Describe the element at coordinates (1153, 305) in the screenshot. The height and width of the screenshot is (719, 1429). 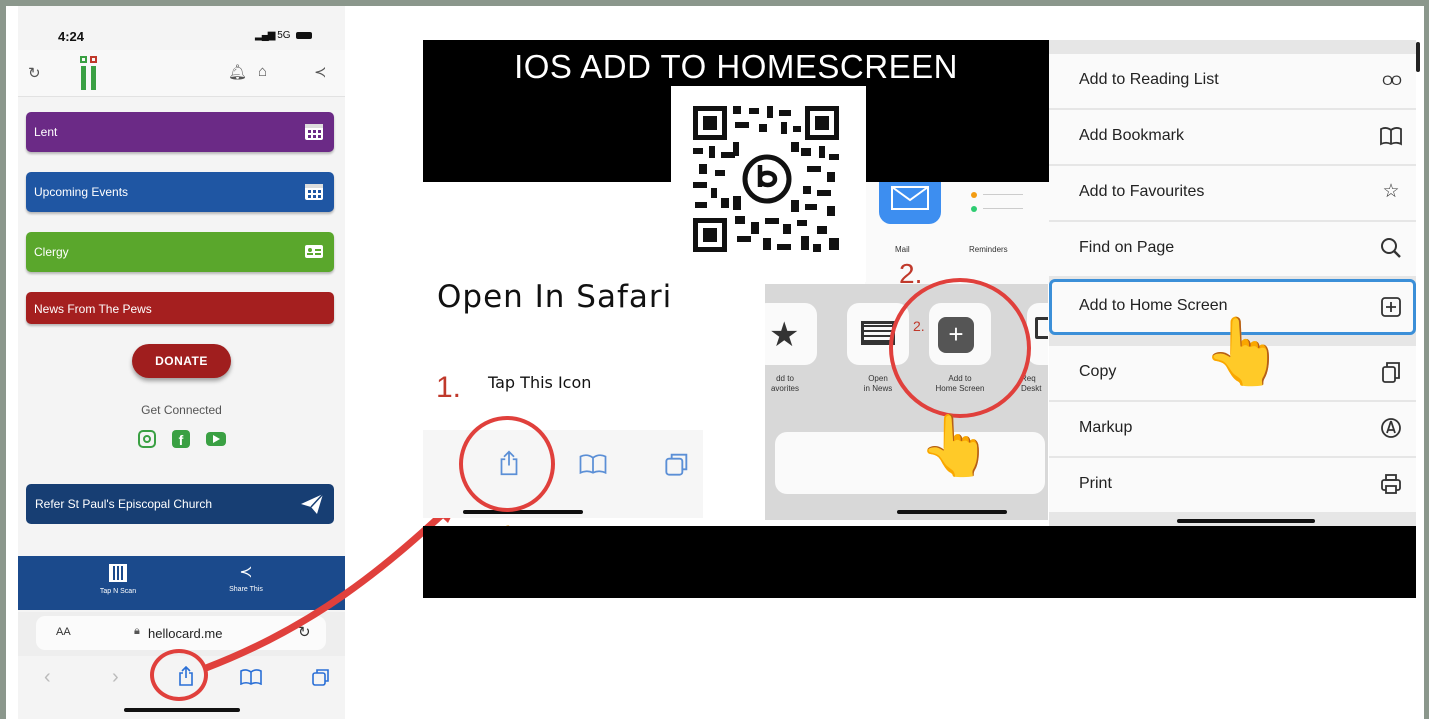
I see `menu-item-label: Add to Home Screen` at that location.